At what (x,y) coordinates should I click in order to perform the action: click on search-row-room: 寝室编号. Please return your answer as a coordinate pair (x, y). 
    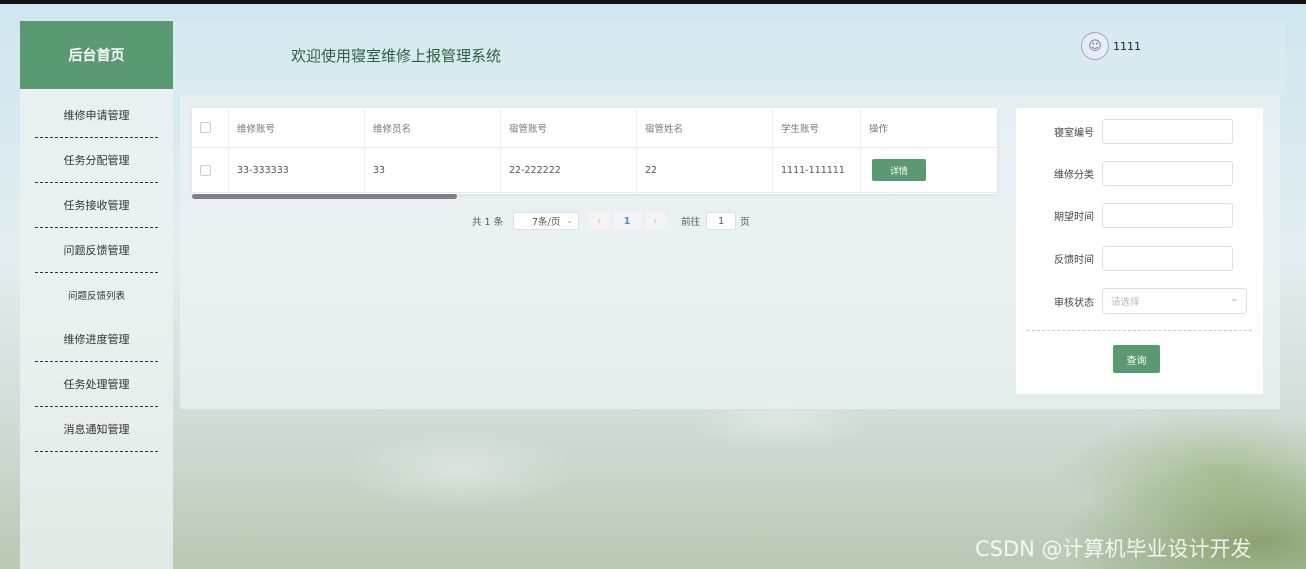
    Looking at the image, I should click on (1124, 131).